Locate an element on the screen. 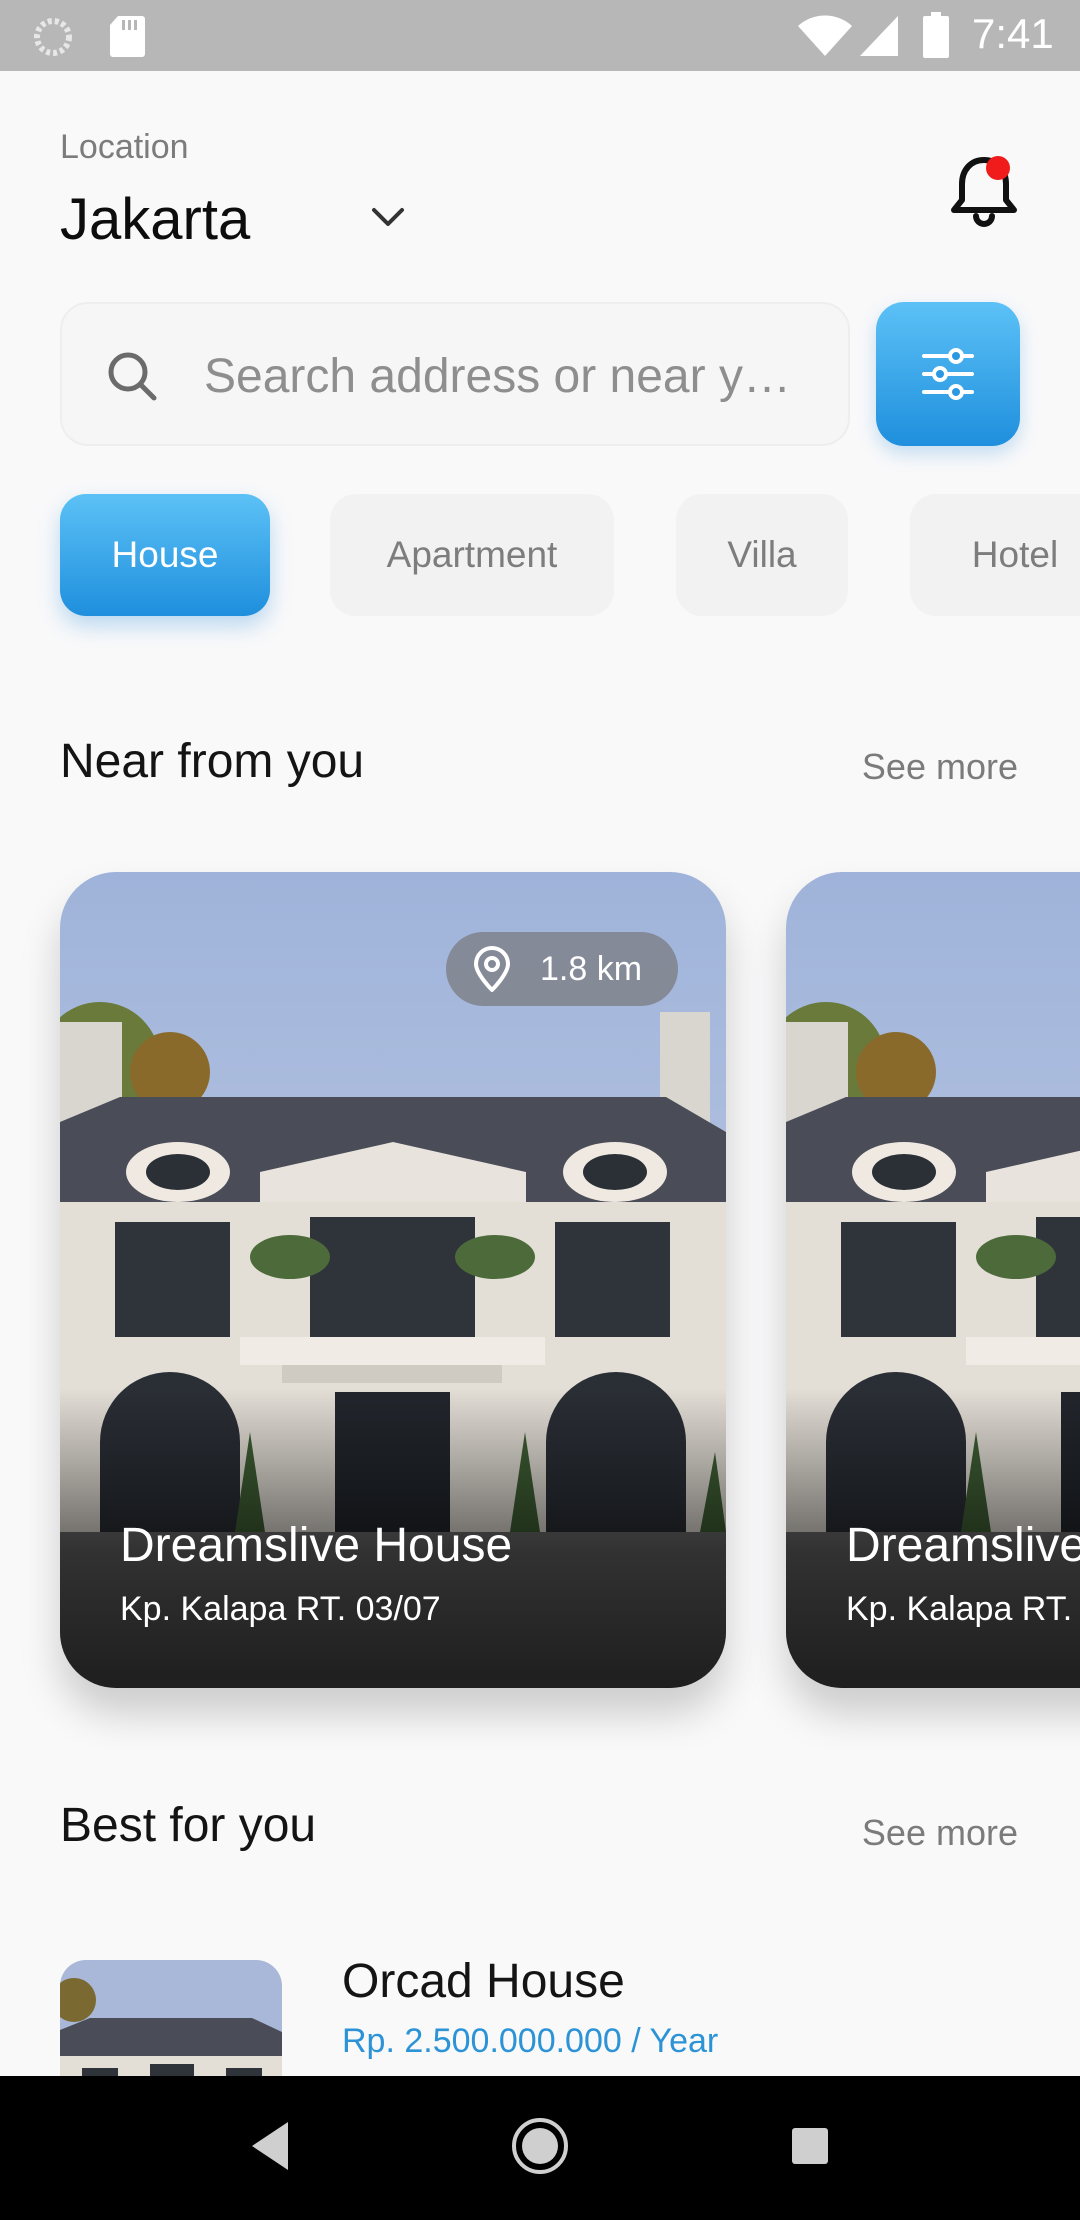  search-input is located at coordinates (514, 376).